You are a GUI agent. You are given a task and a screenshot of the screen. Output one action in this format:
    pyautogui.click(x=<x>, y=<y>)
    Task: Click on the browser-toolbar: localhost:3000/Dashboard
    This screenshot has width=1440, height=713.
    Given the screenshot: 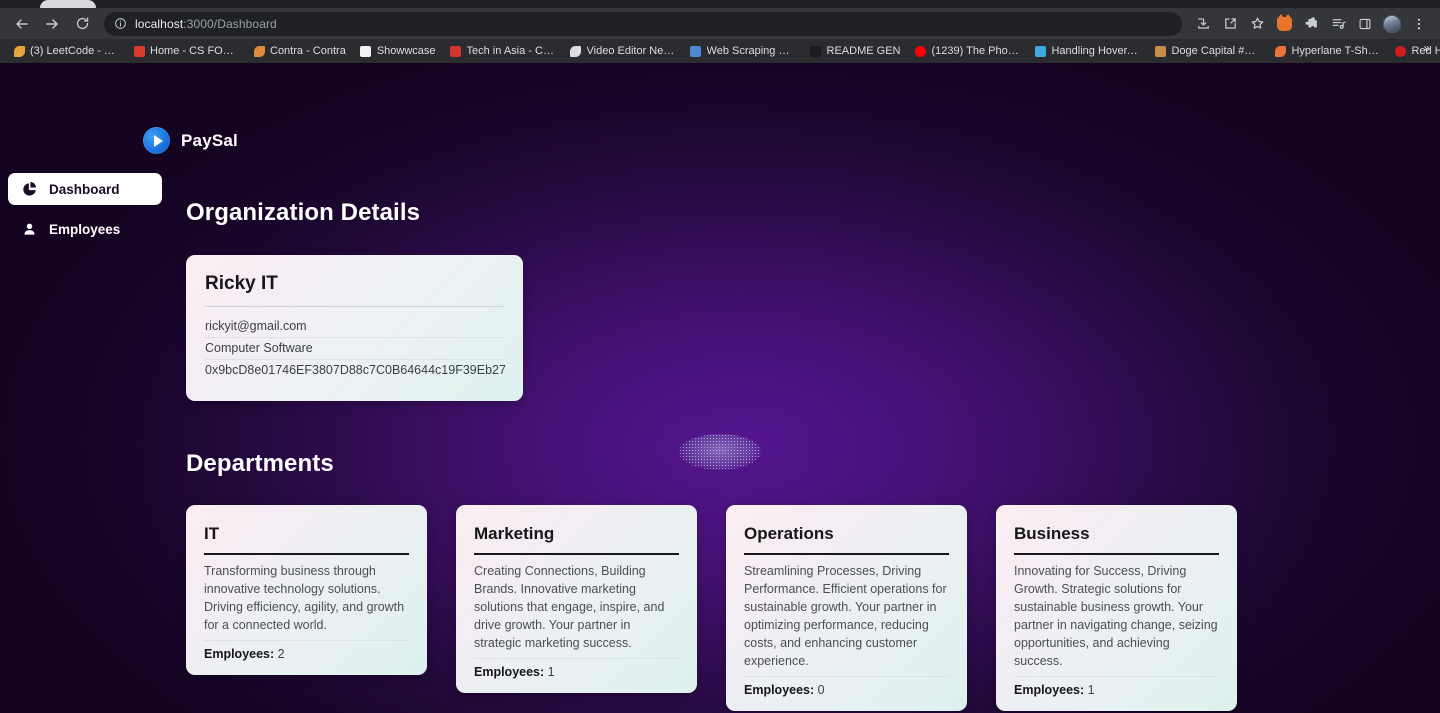 What is the action you would take?
    pyautogui.click(x=720, y=23)
    